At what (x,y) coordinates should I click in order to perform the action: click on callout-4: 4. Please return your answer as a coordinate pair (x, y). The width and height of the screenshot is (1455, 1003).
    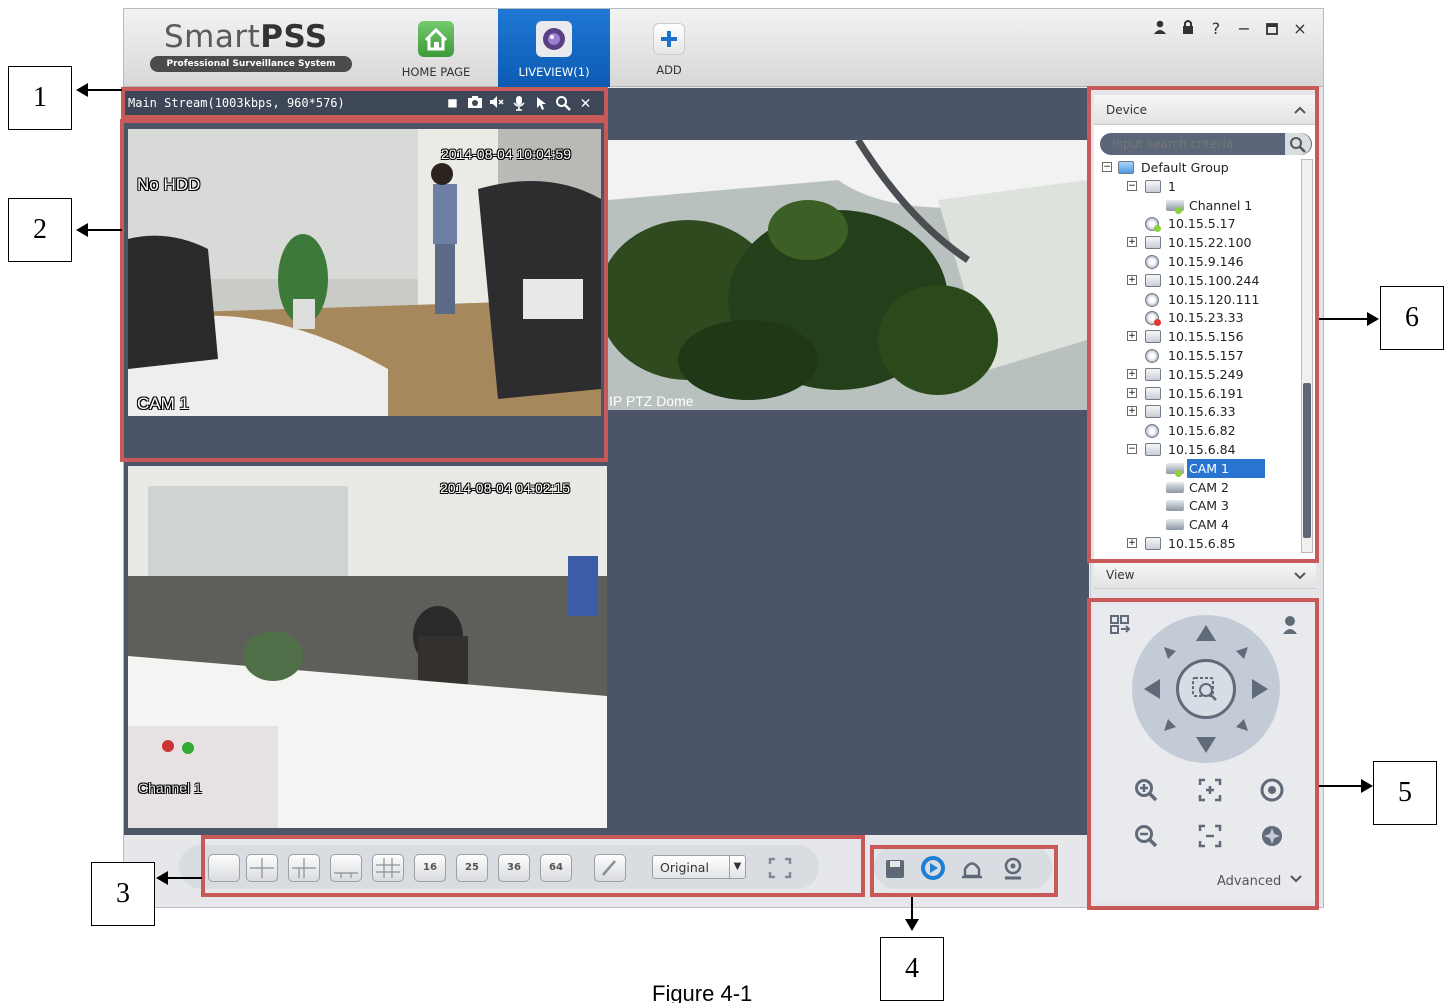
    Looking at the image, I should click on (912, 969).